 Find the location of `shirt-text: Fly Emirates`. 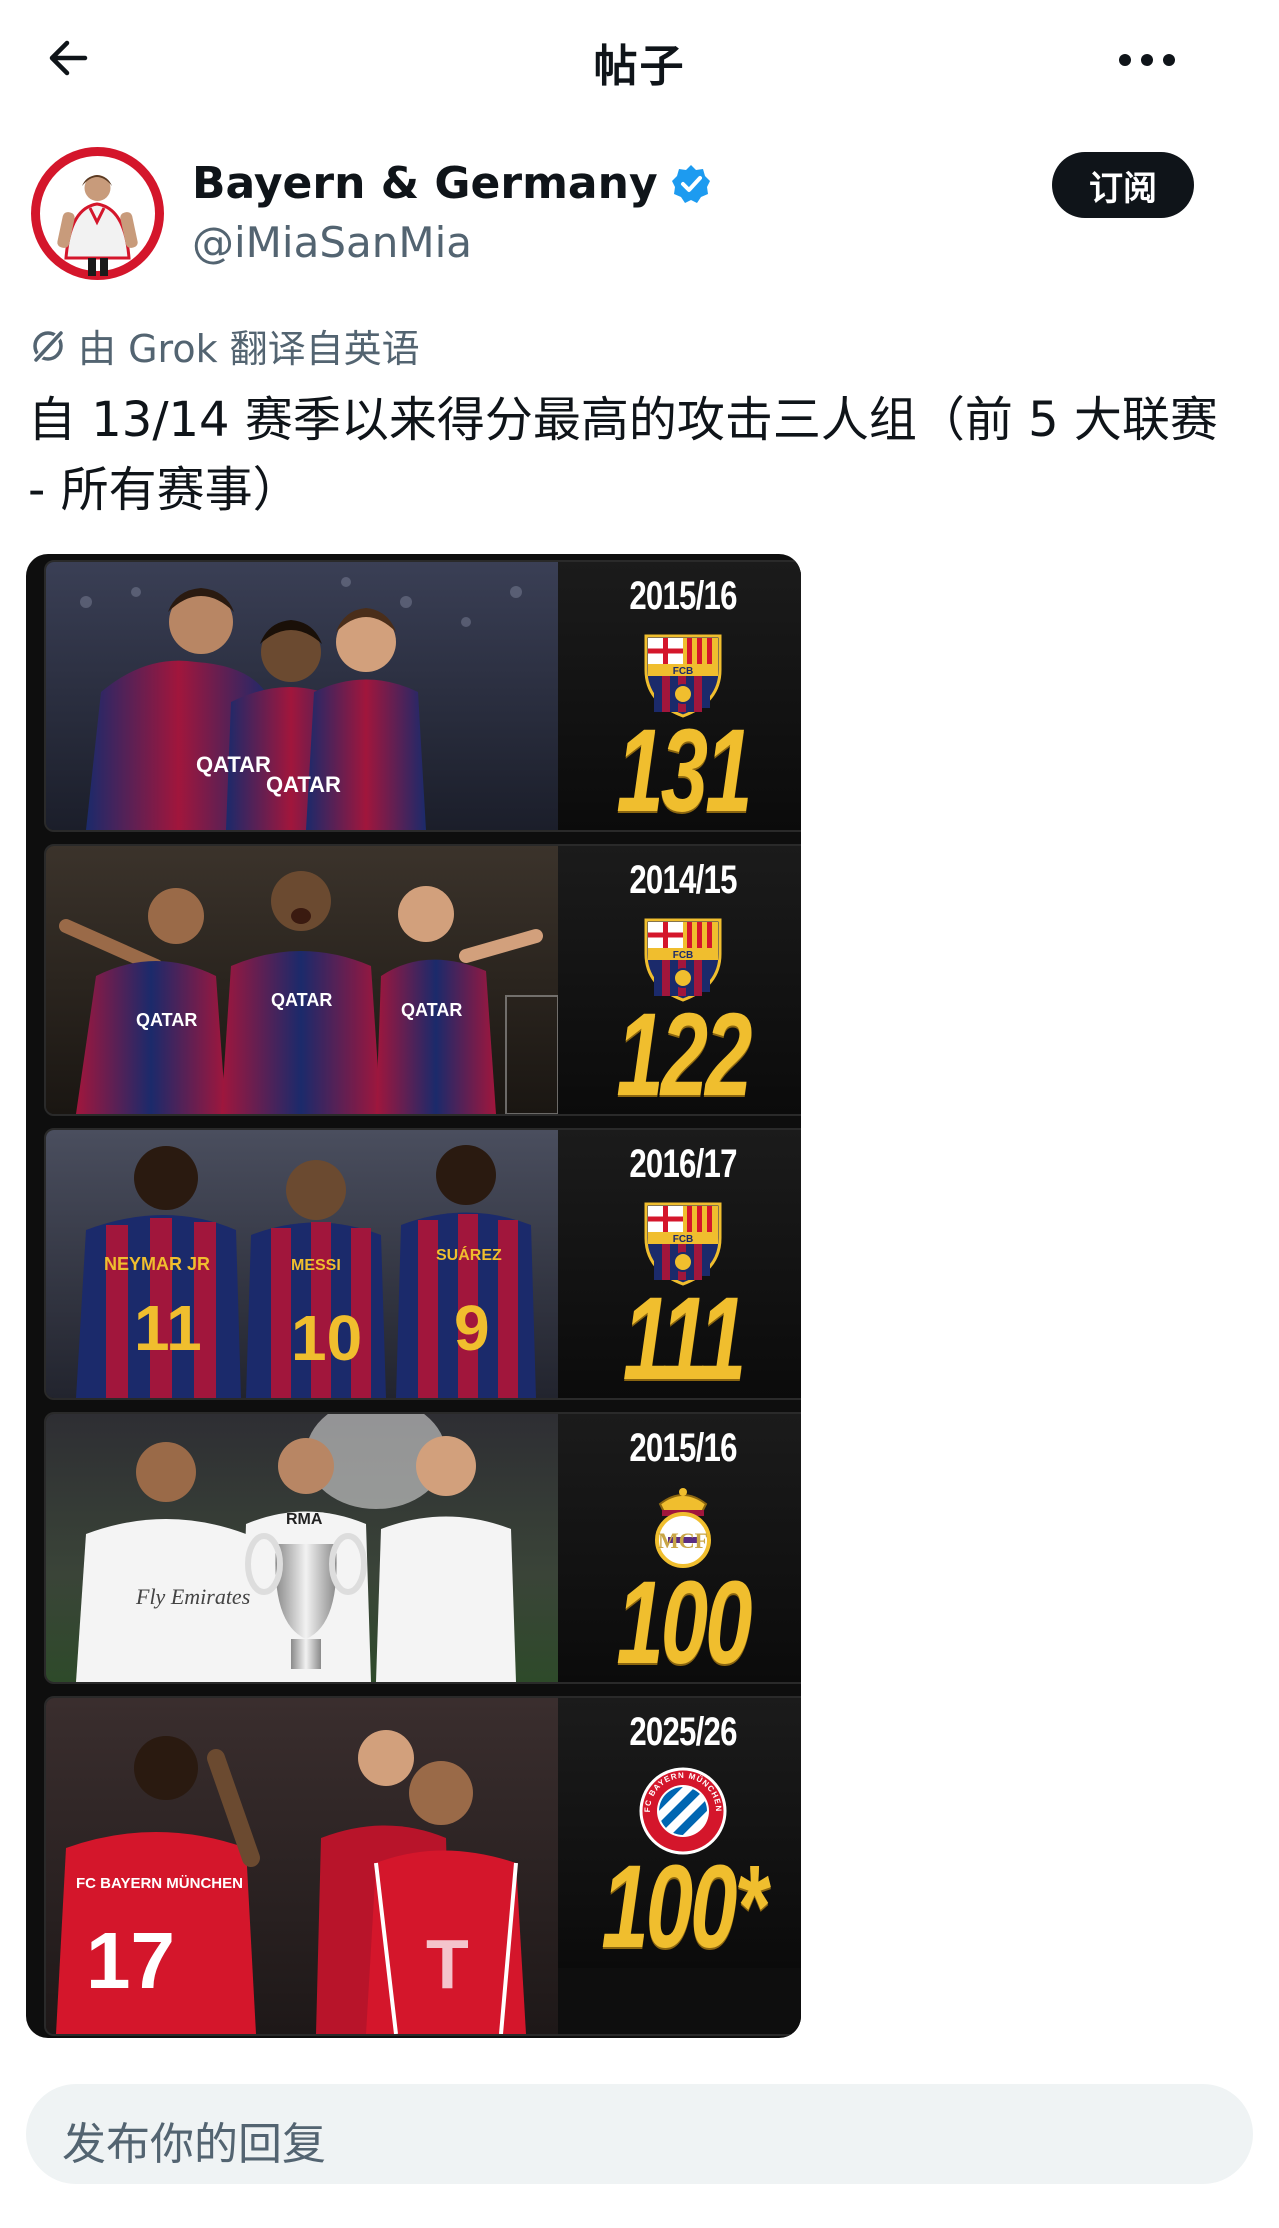

shirt-text: Fly Emirates is located at coordinates (192, 1596).